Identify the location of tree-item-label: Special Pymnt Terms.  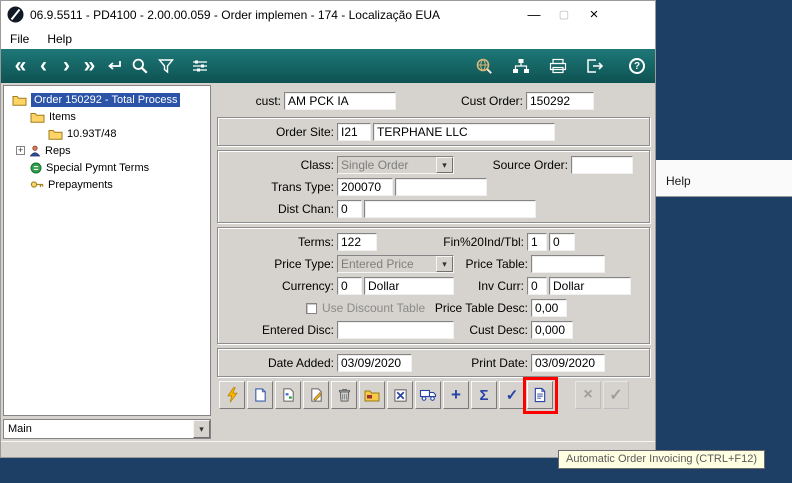
(97, 168).